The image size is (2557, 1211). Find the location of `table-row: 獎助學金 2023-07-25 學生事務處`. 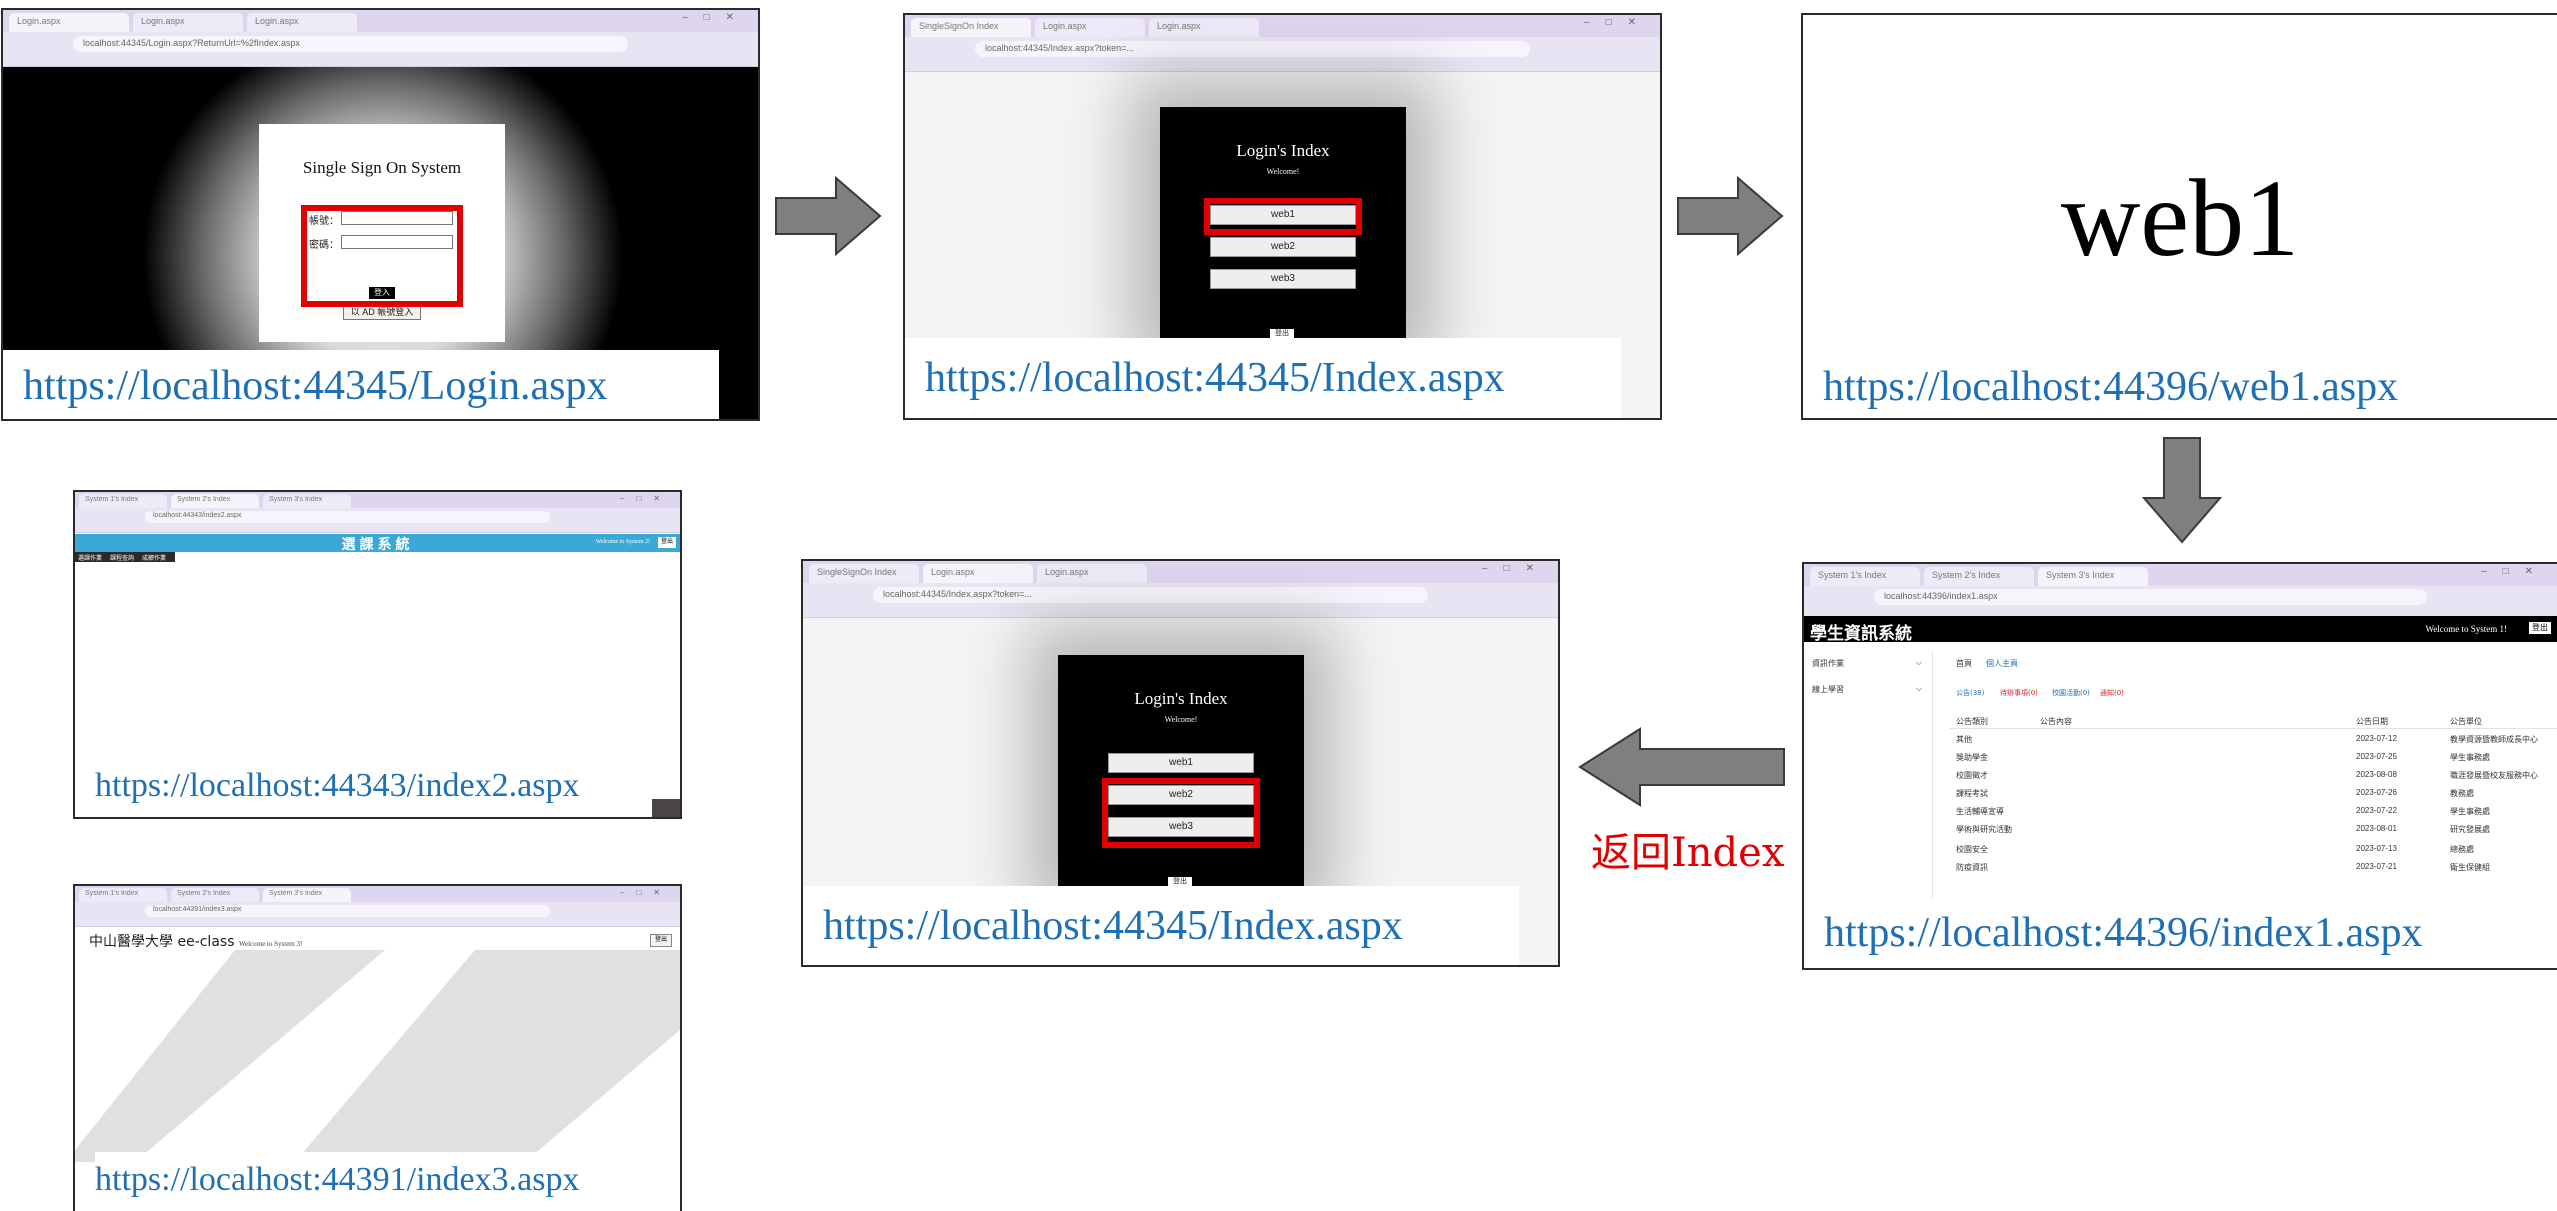

table-row: 獎助學金 2023-07-25 學生事務處 is located at coordinates (2253, 757).